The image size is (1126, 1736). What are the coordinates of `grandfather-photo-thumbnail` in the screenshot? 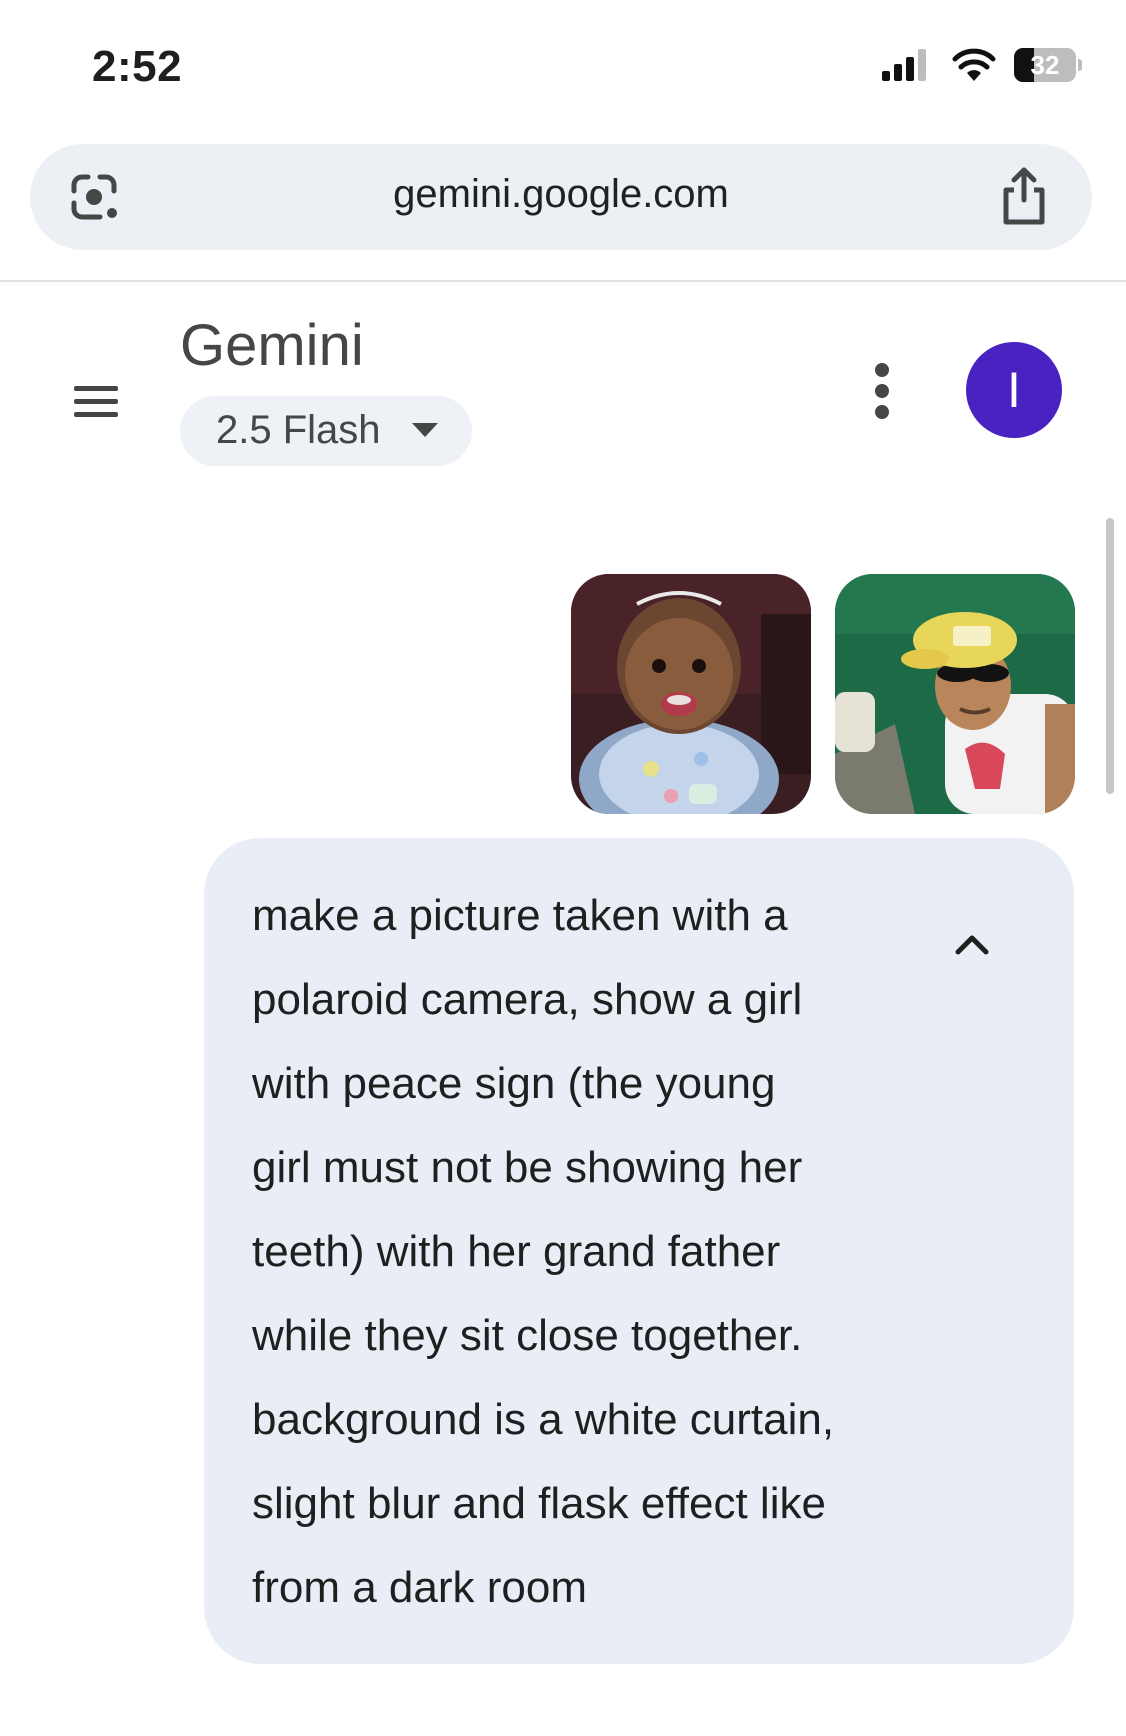 It's located at (955, 694).